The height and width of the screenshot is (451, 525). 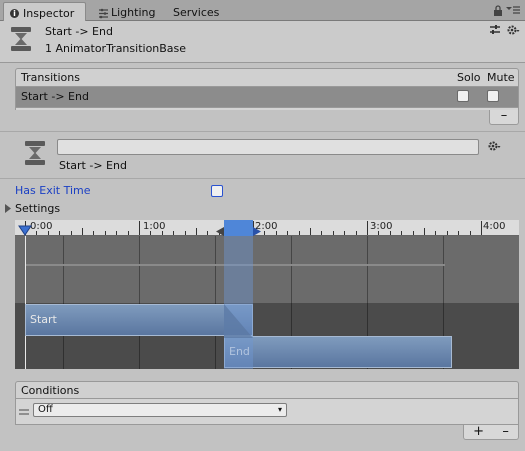 What do you see at coordinates (494, 147) in the screenshot?
I see `detail-gear-icon` at bounding box center [494, 147].